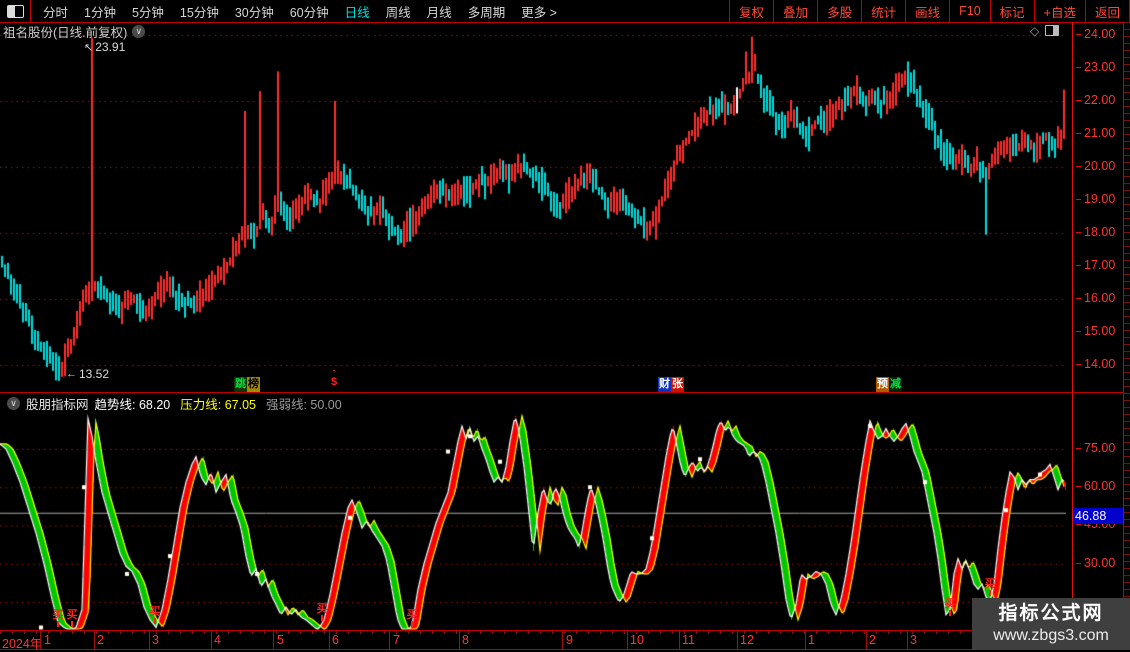  Describe the element at coordinates (439, 11) in the screenshot. I see `toolbar-item-8: 月线` at that location.